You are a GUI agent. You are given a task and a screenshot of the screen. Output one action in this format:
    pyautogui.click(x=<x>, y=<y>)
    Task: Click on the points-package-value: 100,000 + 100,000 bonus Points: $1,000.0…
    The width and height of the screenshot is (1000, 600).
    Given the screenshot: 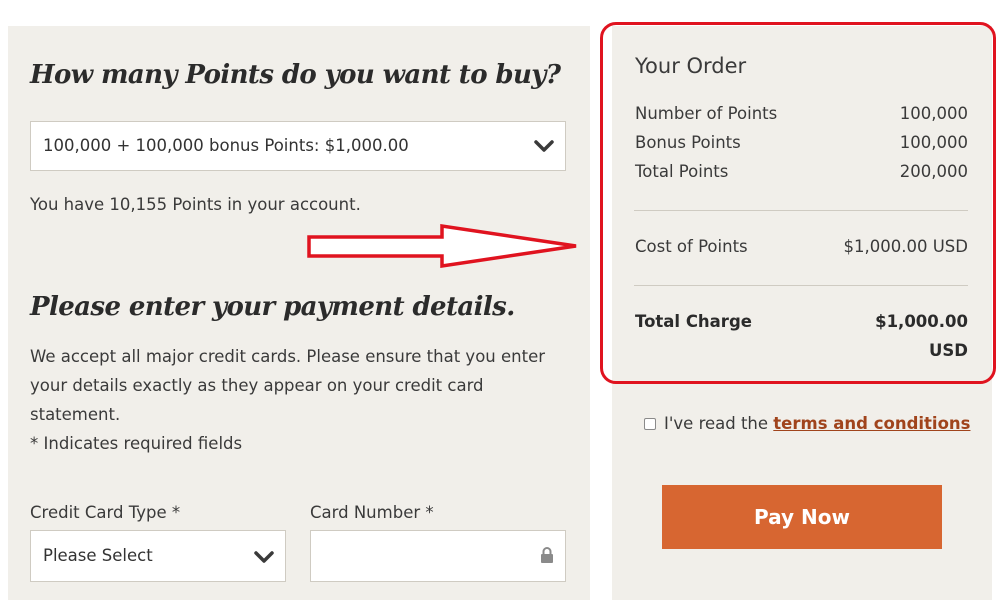 What is the action you would take?
    pyautogui.click(x=226, y=145)
    